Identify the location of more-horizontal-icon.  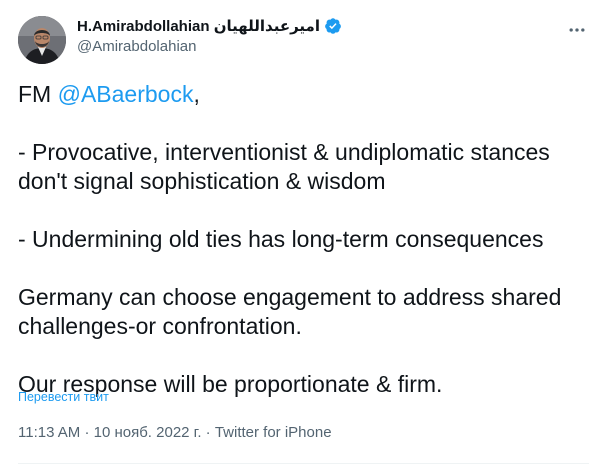
(577, 30).